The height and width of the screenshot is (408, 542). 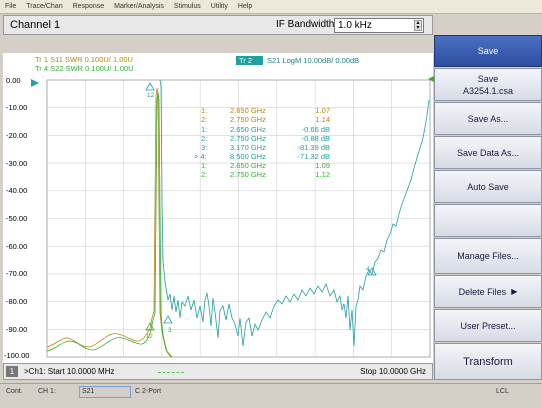 I want to click on marker-row-5-val: -81.39 dB, so click(x=313, y=147).